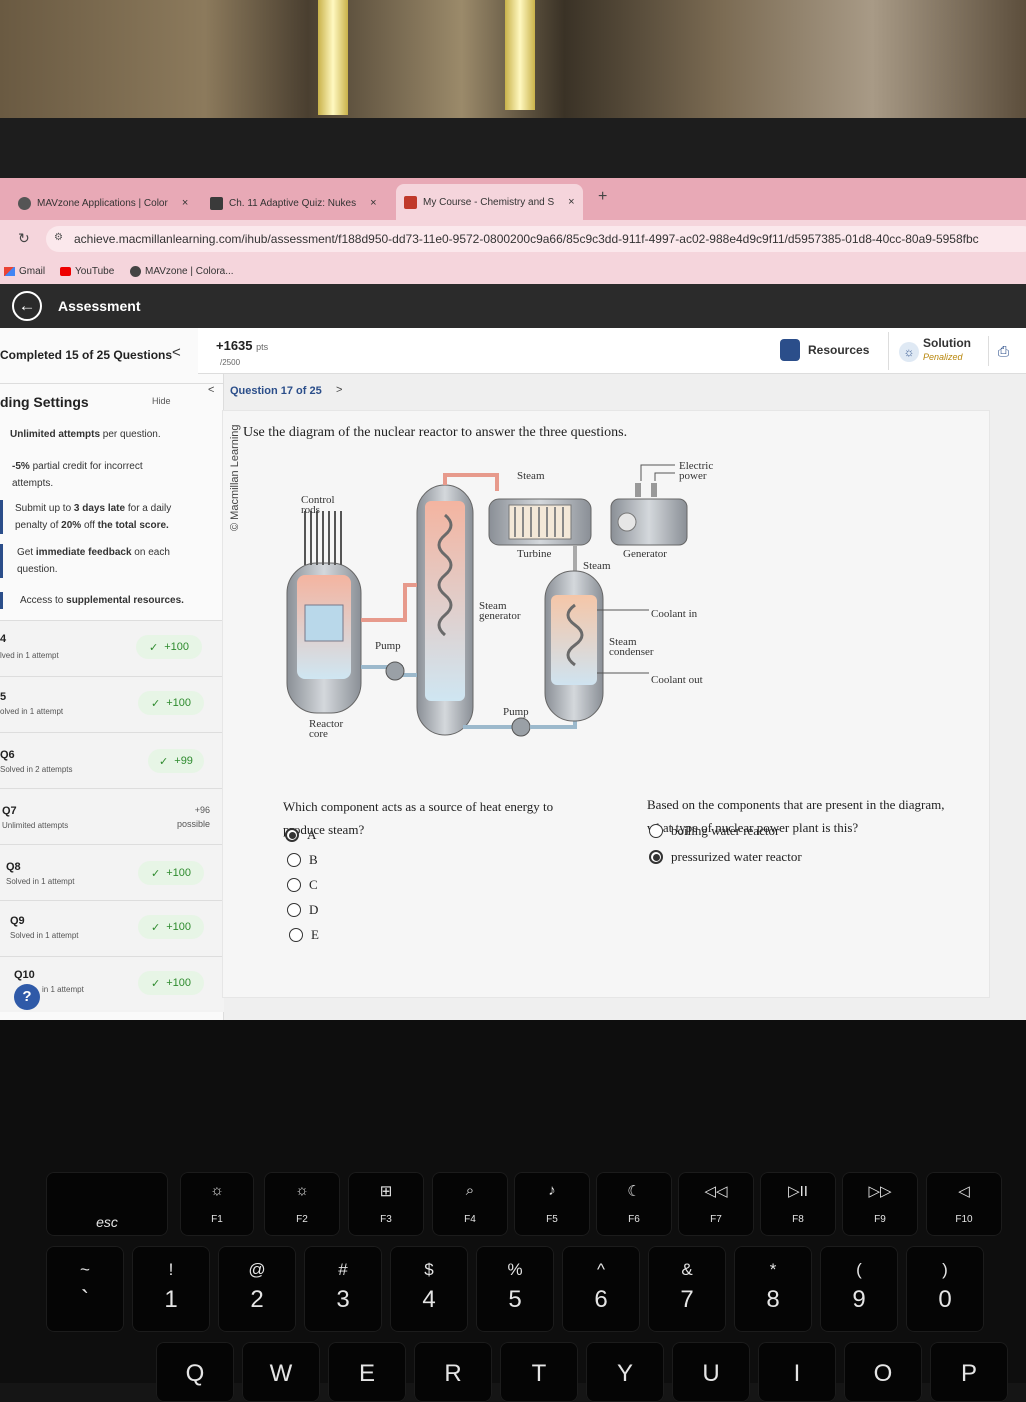 The image size is (1026, 1402). I want to click on key-f2: ☼ F2, so click(302, 1204).